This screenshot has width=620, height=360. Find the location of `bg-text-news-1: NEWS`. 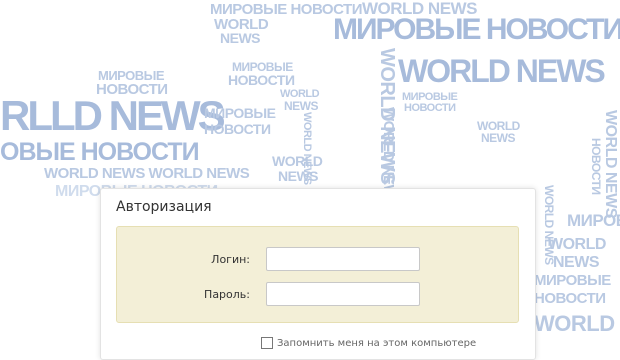

bg-text-news-1: NEWS is located at coordinates (240, 38).